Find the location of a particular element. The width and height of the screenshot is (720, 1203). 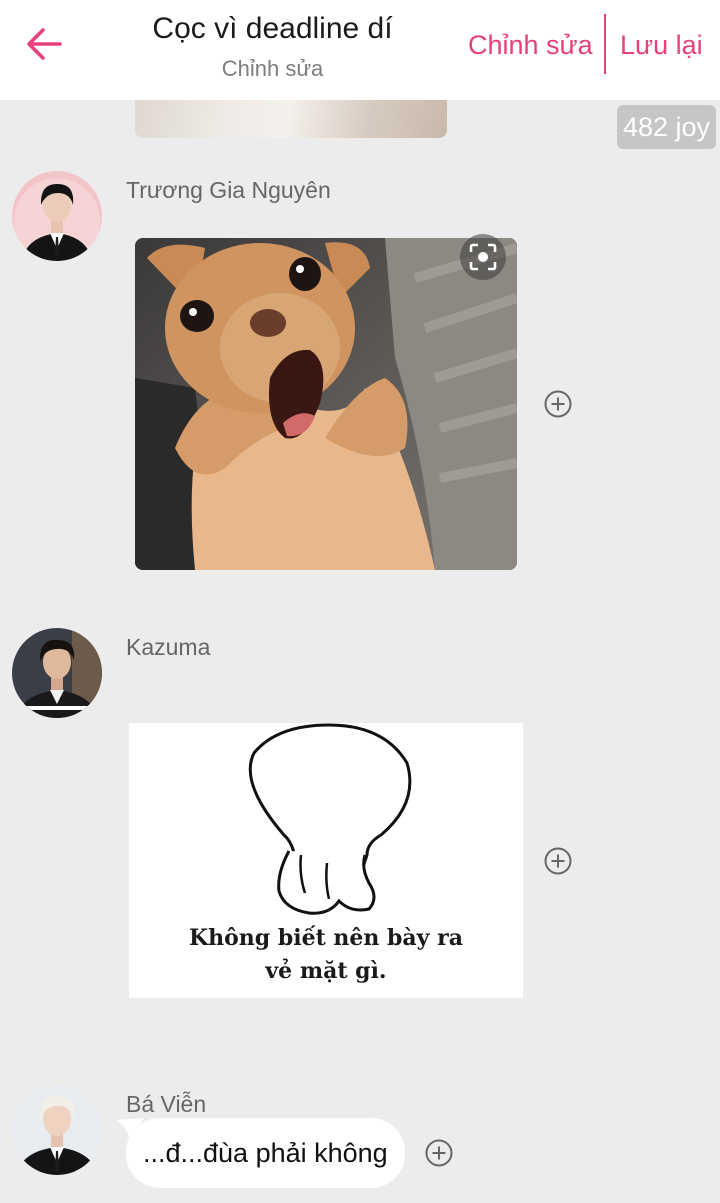

scan-icon is located at coordinates (483, 257).